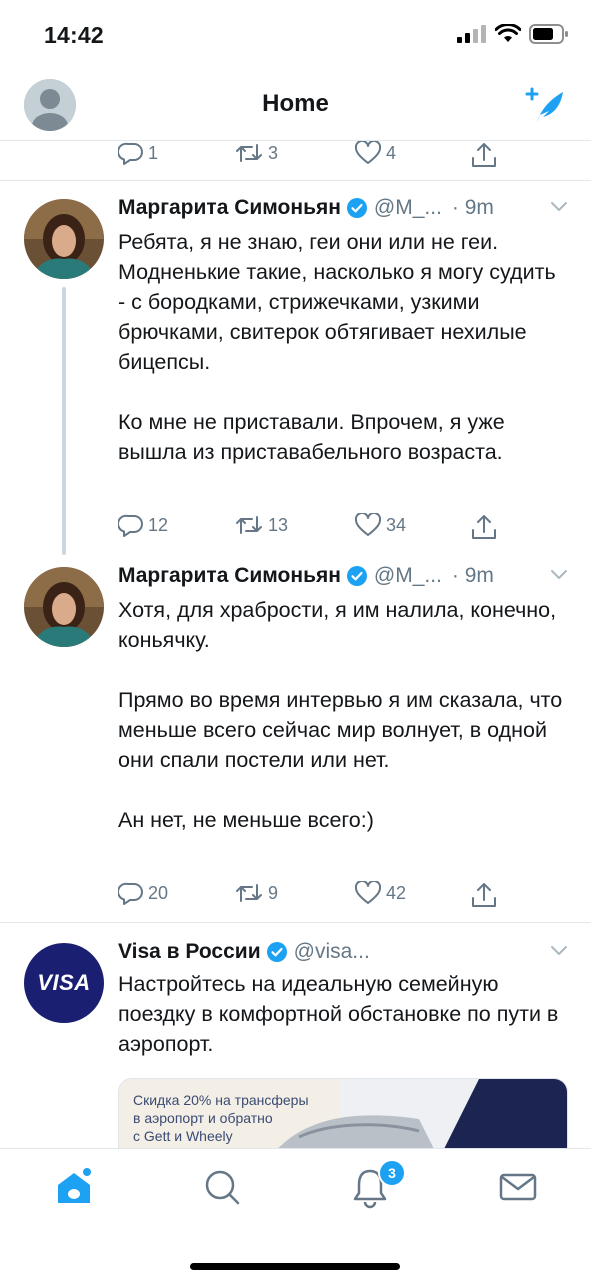 The image size is (591, 1280). I want to click on reply-count: 1, so click(153, 152).